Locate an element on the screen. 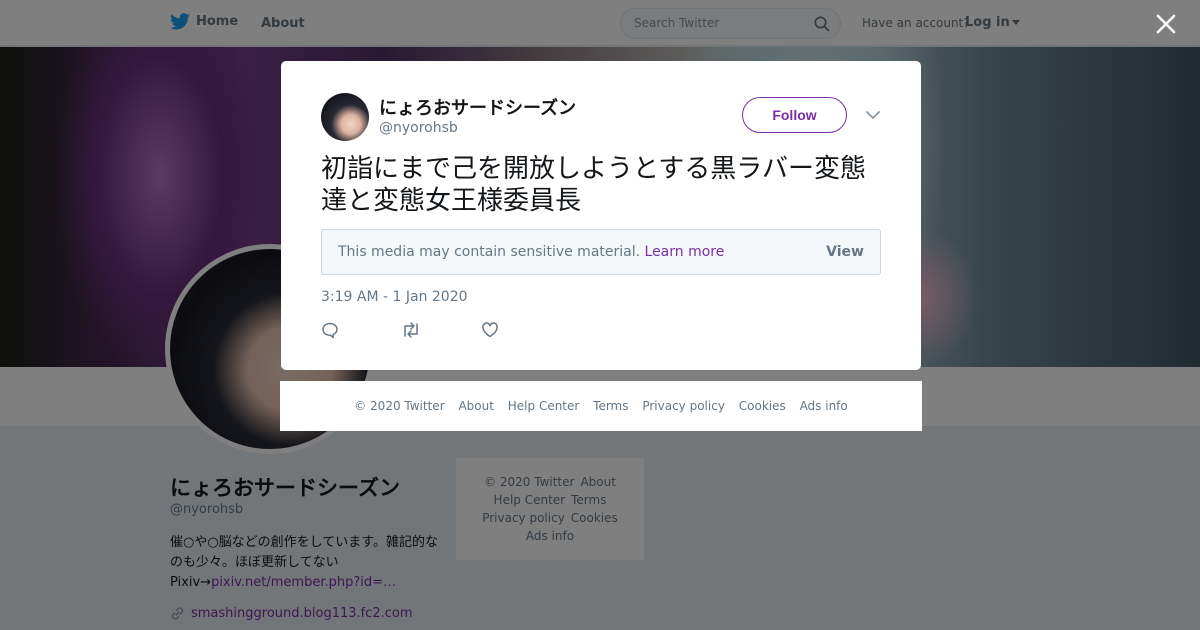 The image size is (1200, 630). retweet-icon is located at coordinates (411, 330).